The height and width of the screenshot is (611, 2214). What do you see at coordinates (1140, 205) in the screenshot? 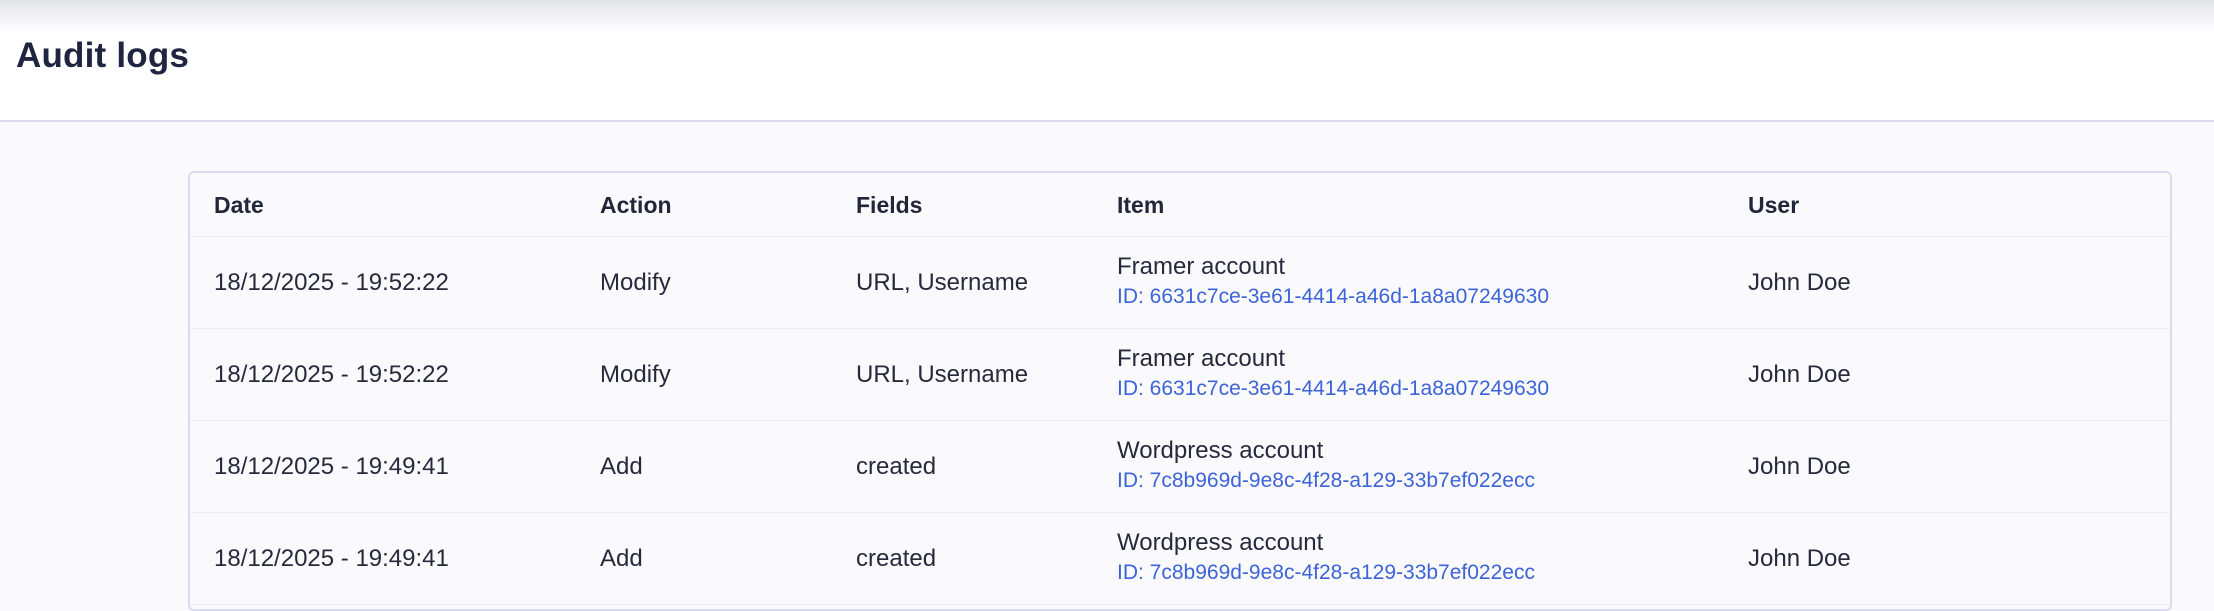
I see `column-header-item: Item` at bounding box center [1140, 205].